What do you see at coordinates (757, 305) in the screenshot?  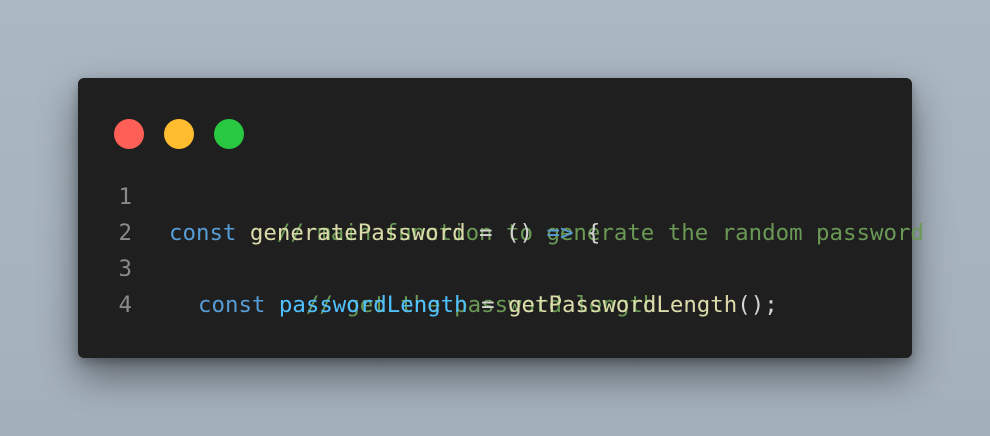 I see `code-text: ();` at bounding box center [757, 305].